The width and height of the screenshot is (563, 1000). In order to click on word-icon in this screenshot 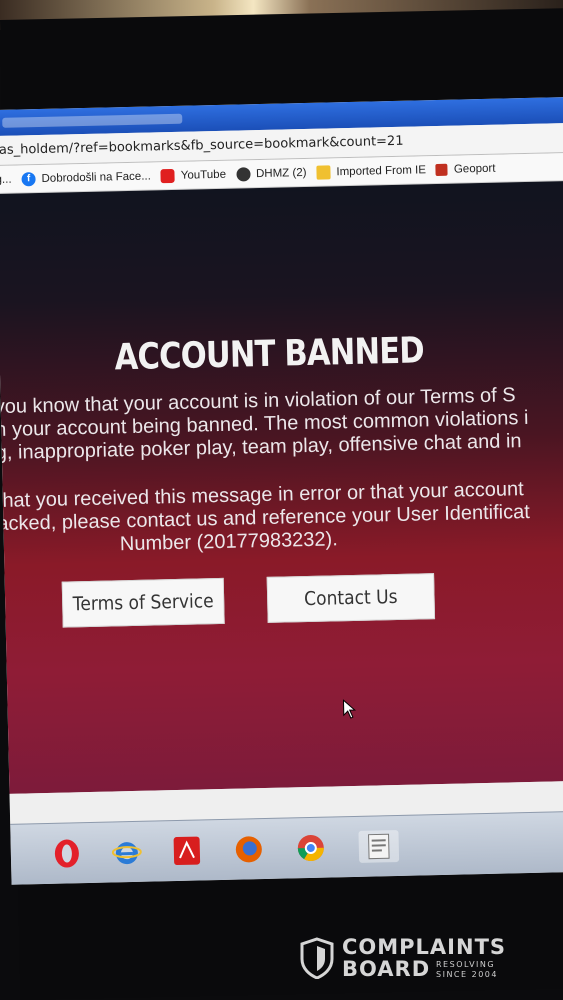, I will do `click(379, 846)`.